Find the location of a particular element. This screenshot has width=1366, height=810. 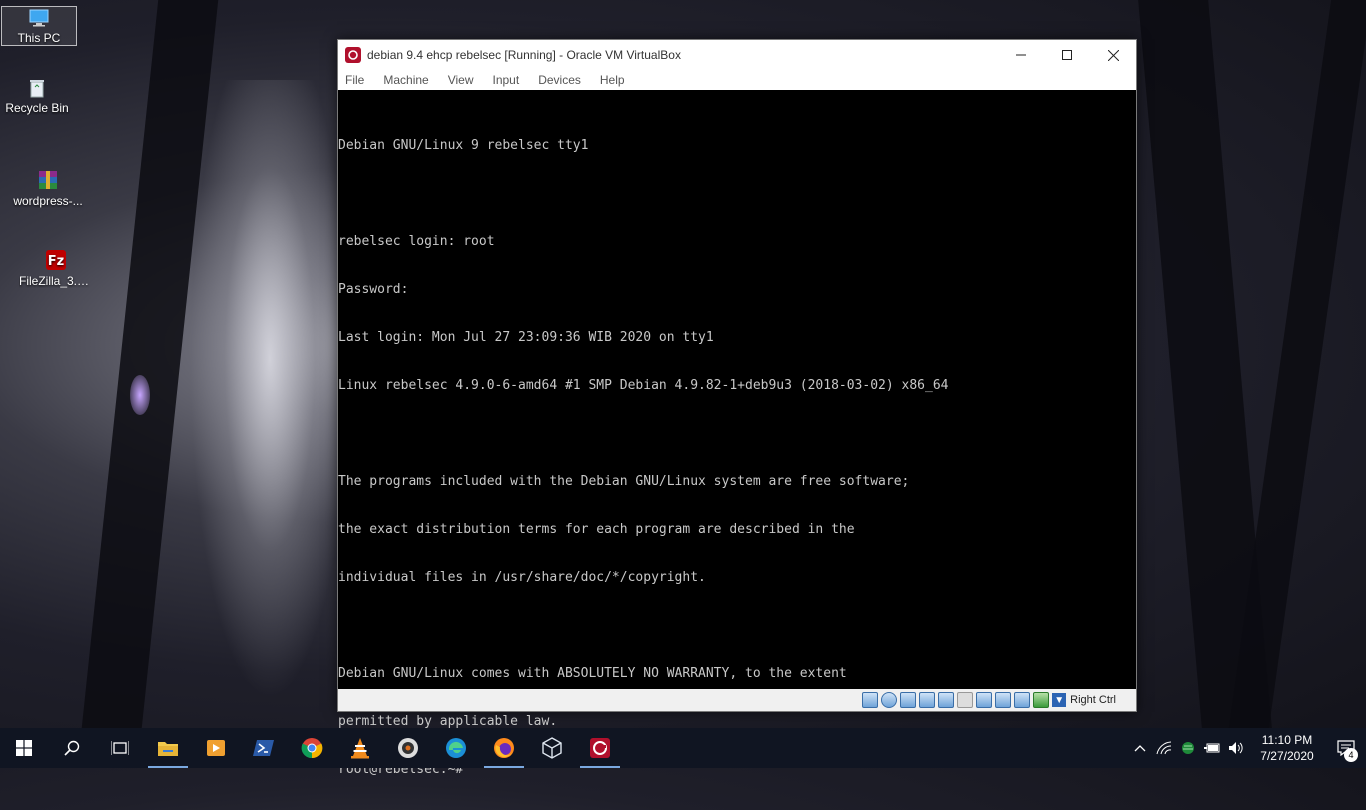

search-button is located at coordinates (72, 748).